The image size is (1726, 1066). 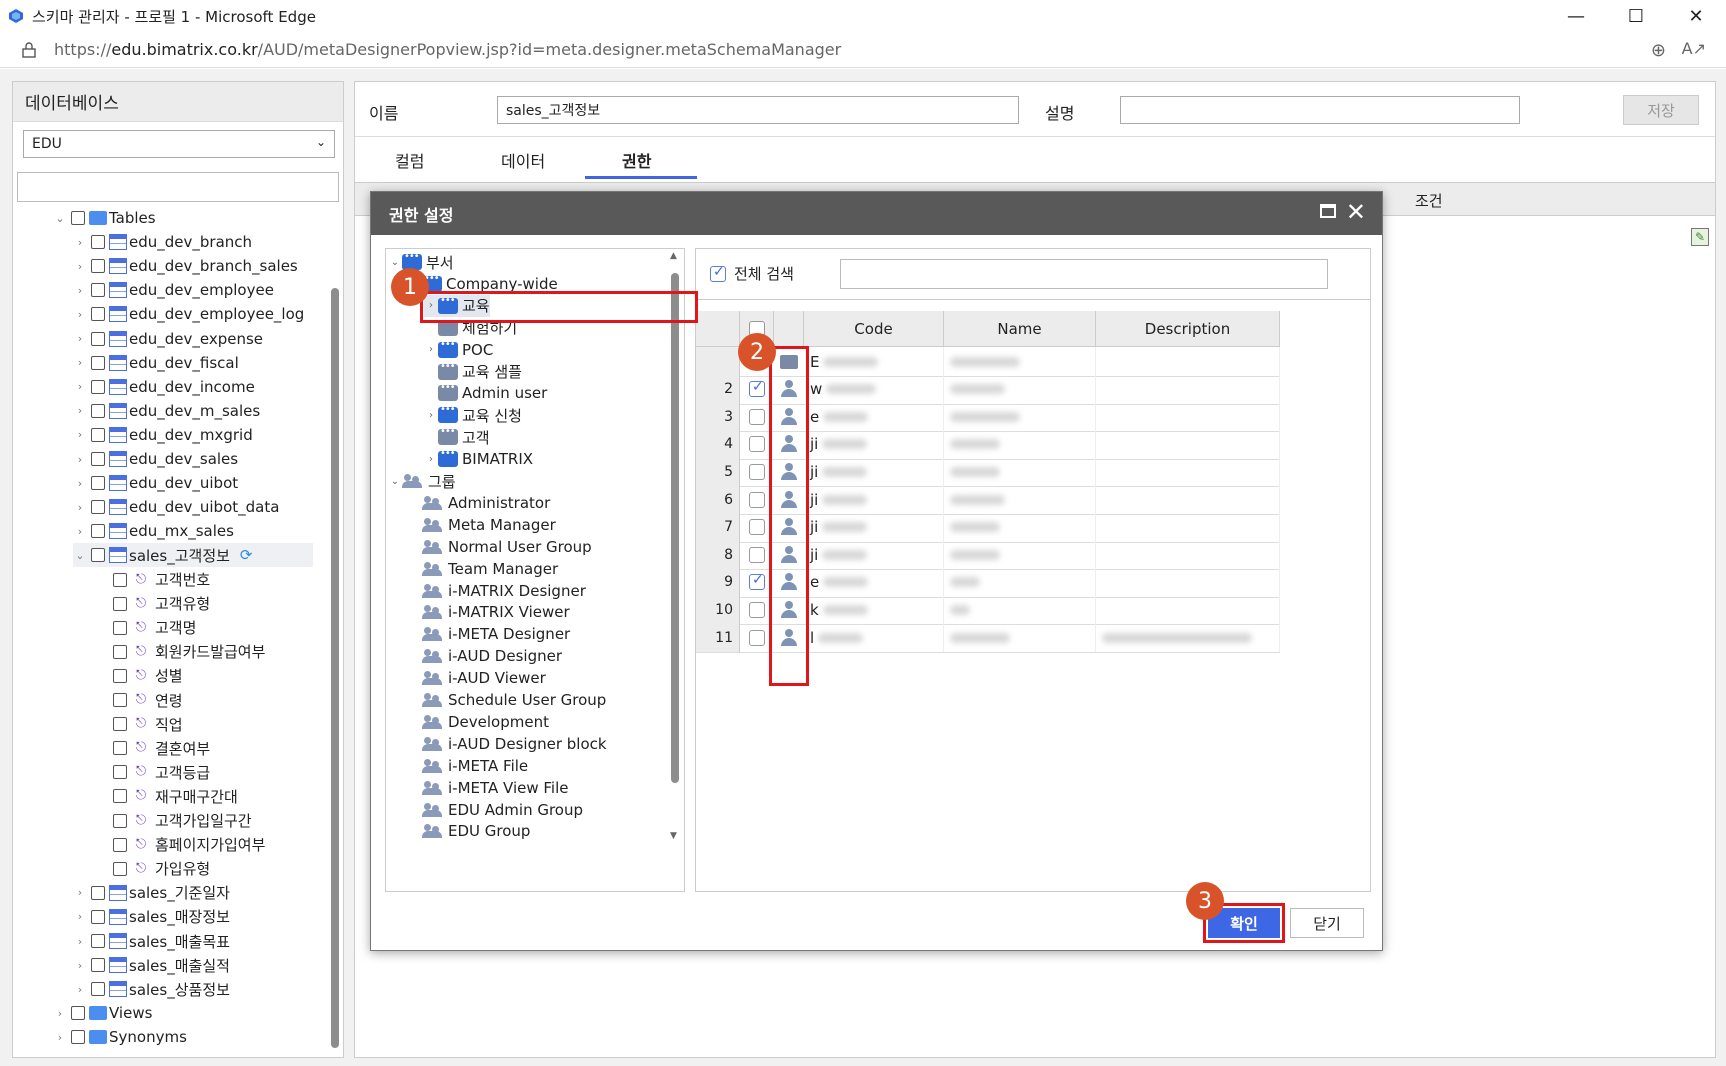 What do you see at coordinates (1694, 48) in the screenshot?
I see `read-aloud-icon: A↗` at bounding box center [1694, 48].